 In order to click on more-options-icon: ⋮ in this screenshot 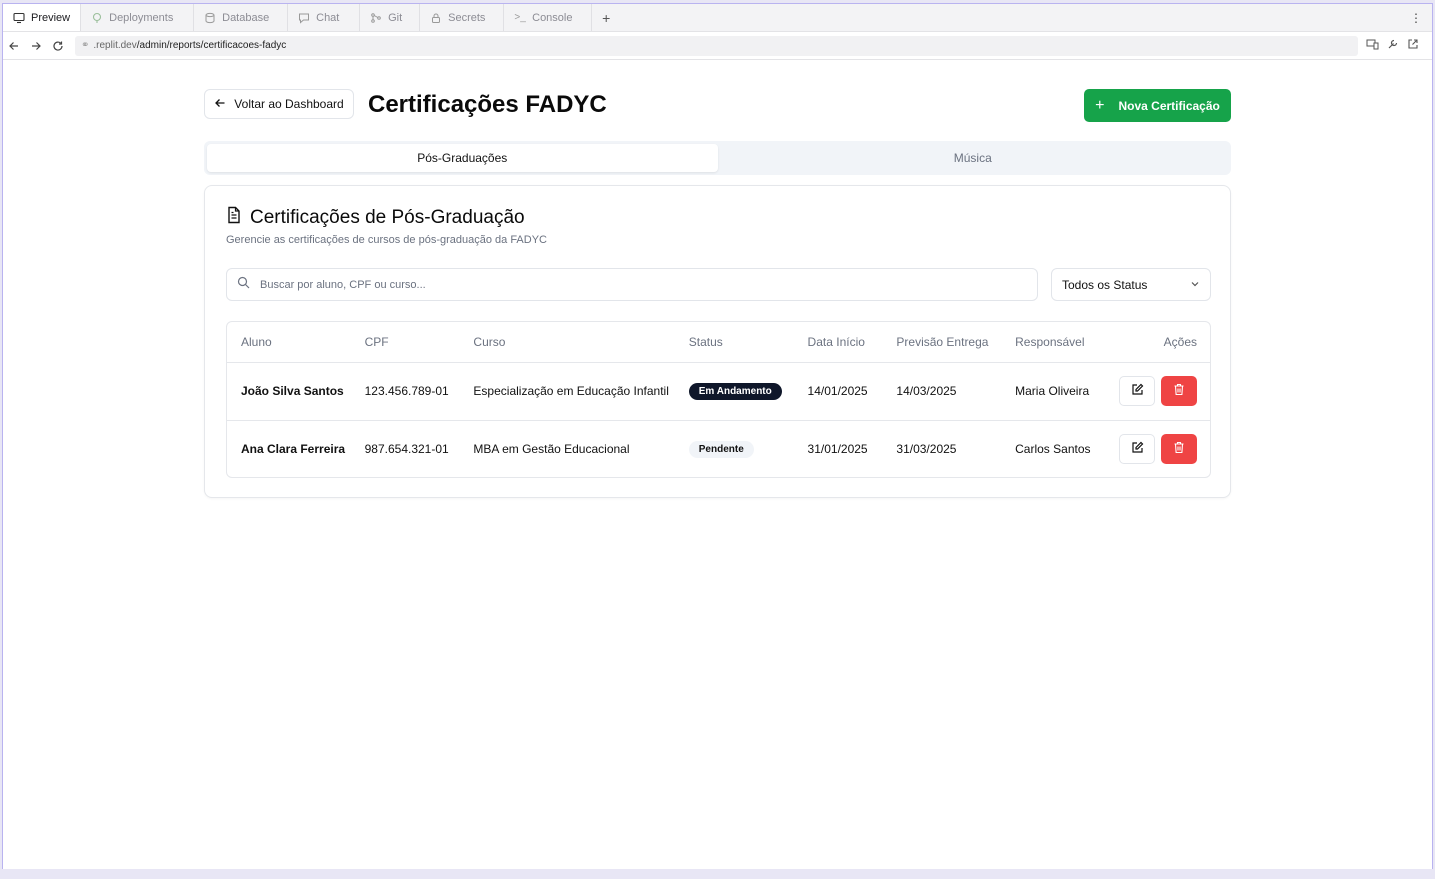, I will do `click(1416, 18)`.